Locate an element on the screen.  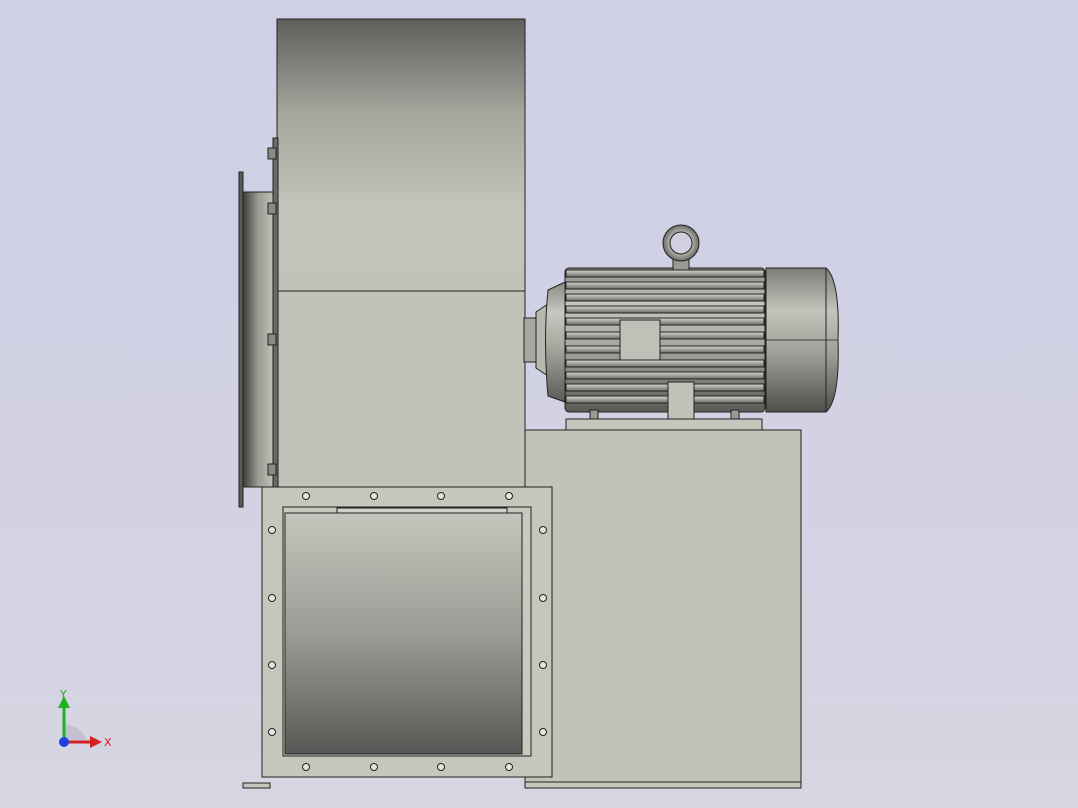
x-axis-label: X is located at coordinates (108, 742).